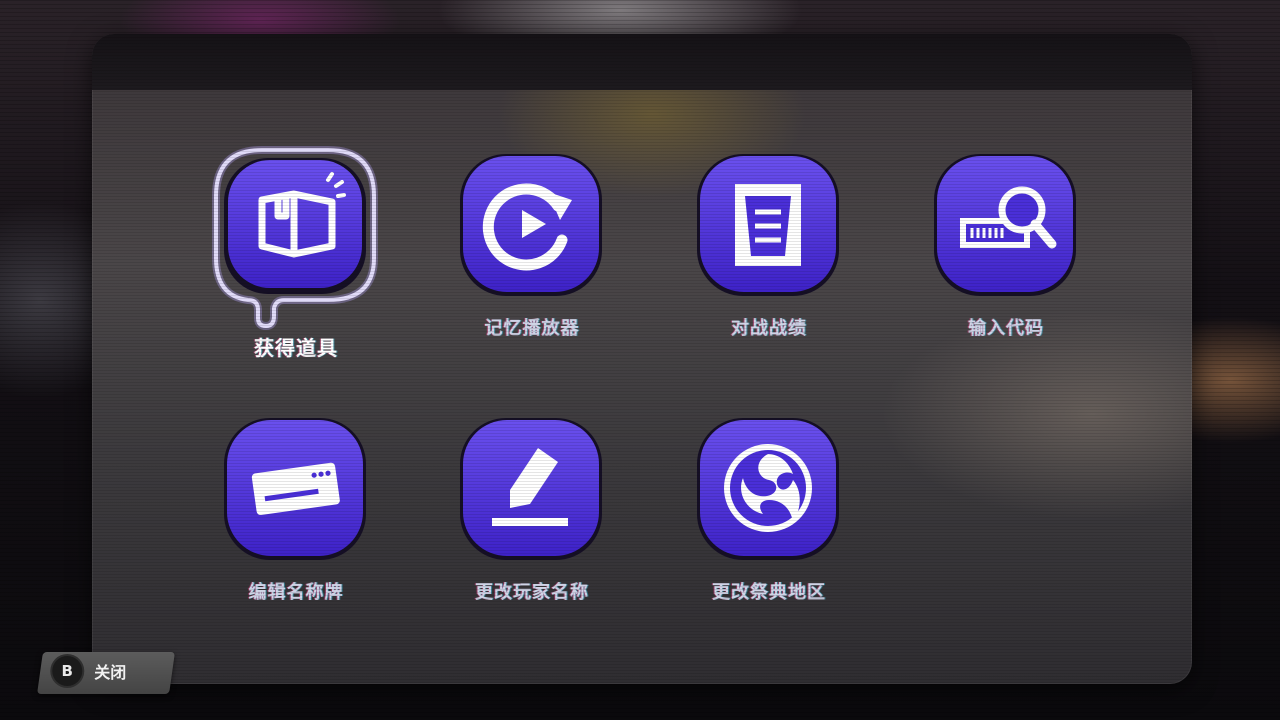 This screenshot has height=720, width=1280. Describe the element at coordinates (296, 348) in the screenshot. I see `menu-item-label: 获得道具` at that location.